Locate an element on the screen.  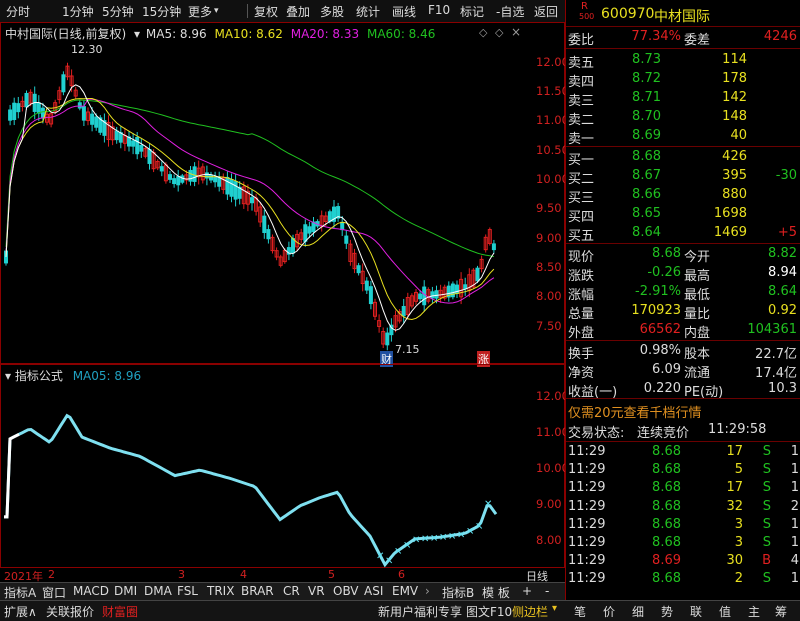
tab-jia: 价 is located at coordinates (609, 611).